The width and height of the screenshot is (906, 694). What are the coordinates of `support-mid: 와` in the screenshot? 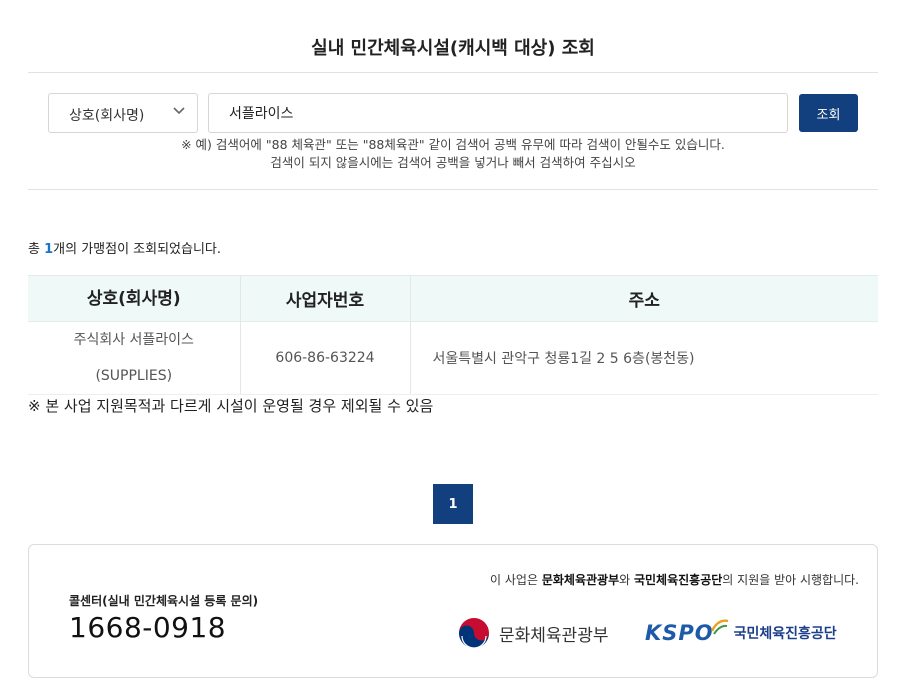 It's located at (626, 580).